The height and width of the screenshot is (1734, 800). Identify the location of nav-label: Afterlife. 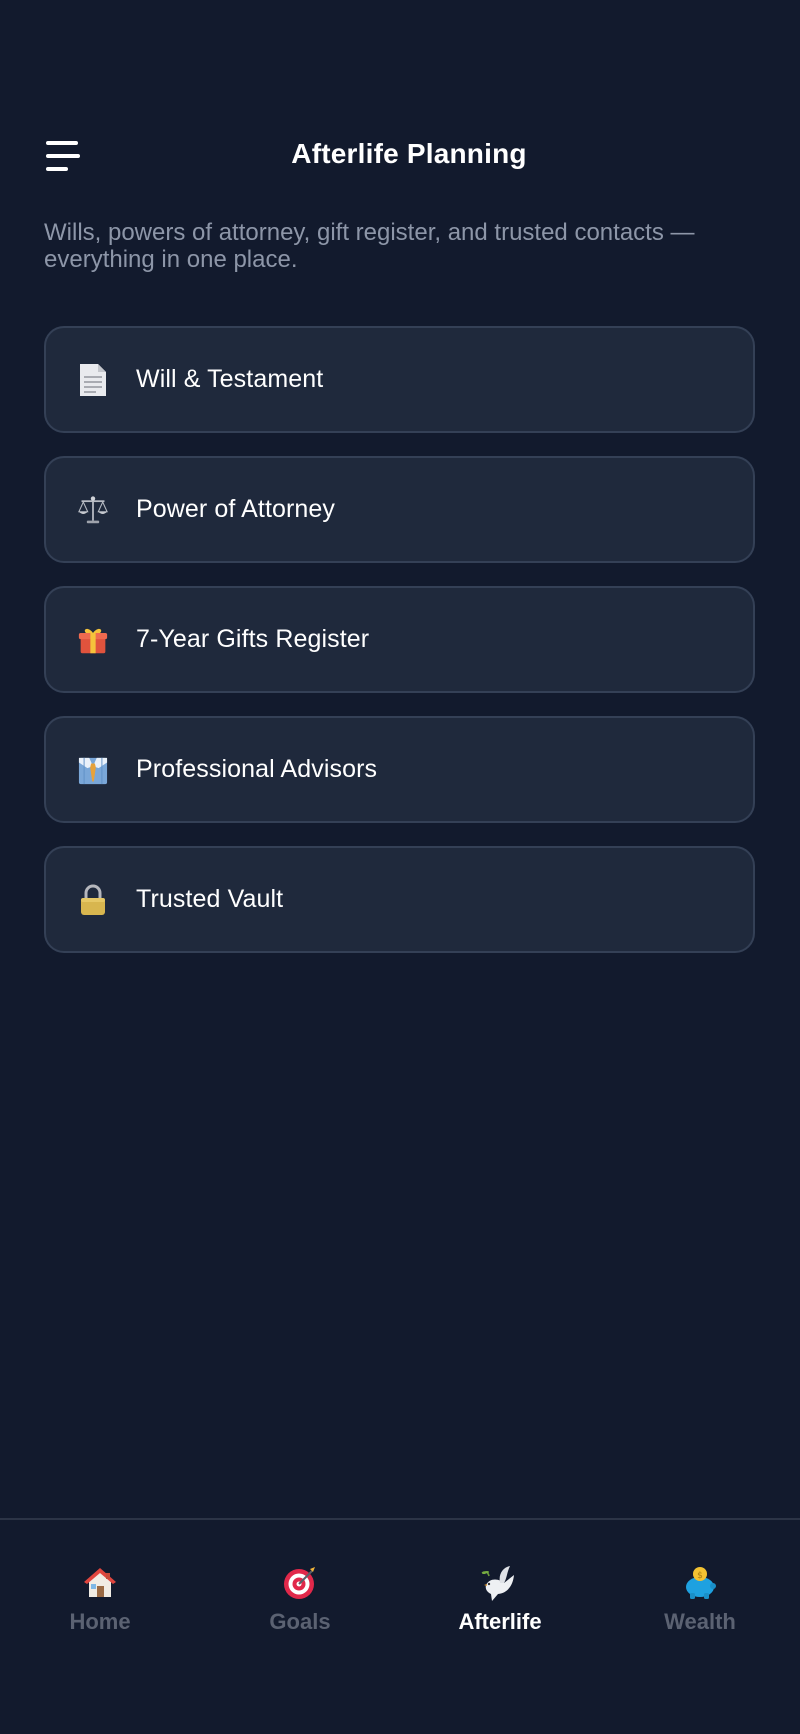
(500, 1621).